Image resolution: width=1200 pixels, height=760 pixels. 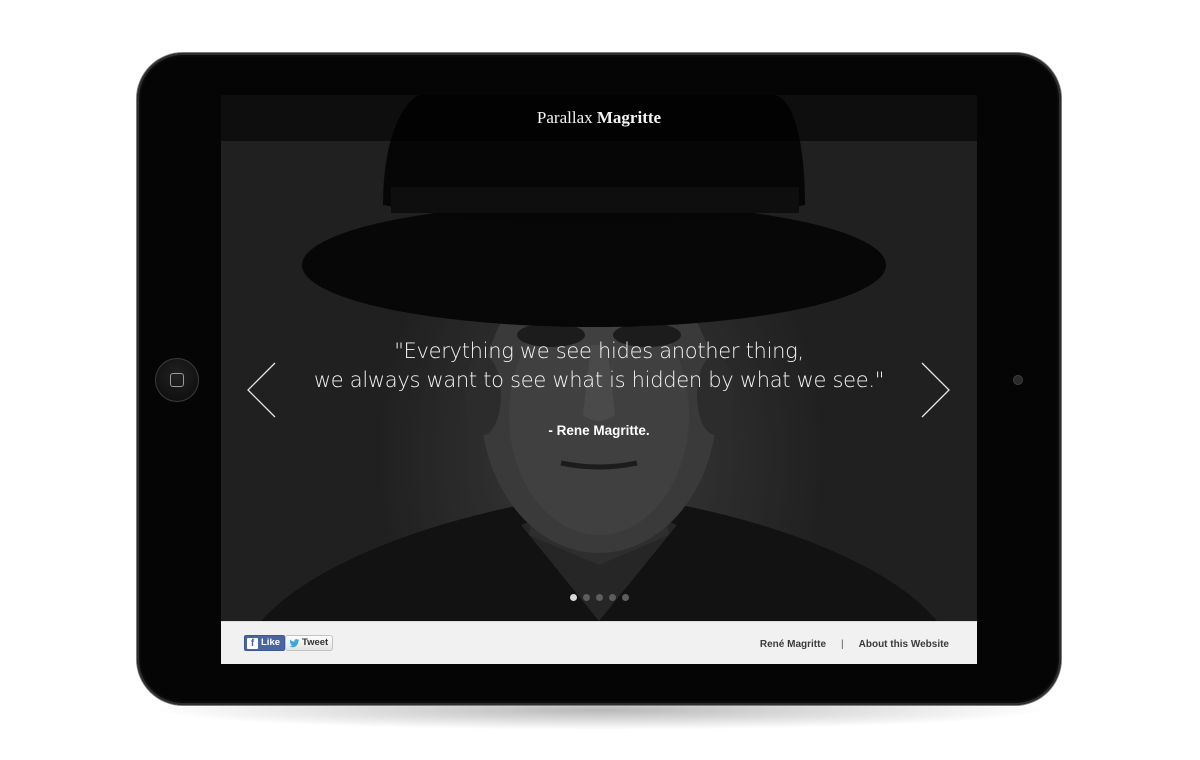 What do you see at coordinates (1018, 380) in the screenshot?
I see `camera-icon` at bounding box center [1018, 380].